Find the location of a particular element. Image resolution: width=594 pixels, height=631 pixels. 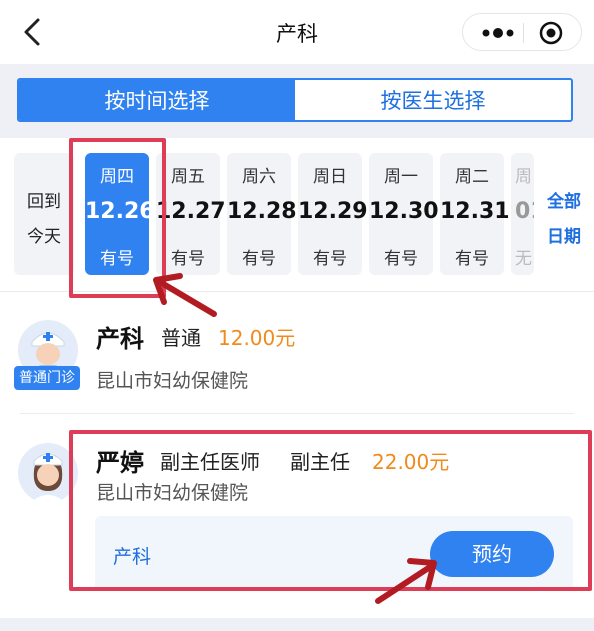

today-label-line2: 今天 is located at coordinates (44, 237).